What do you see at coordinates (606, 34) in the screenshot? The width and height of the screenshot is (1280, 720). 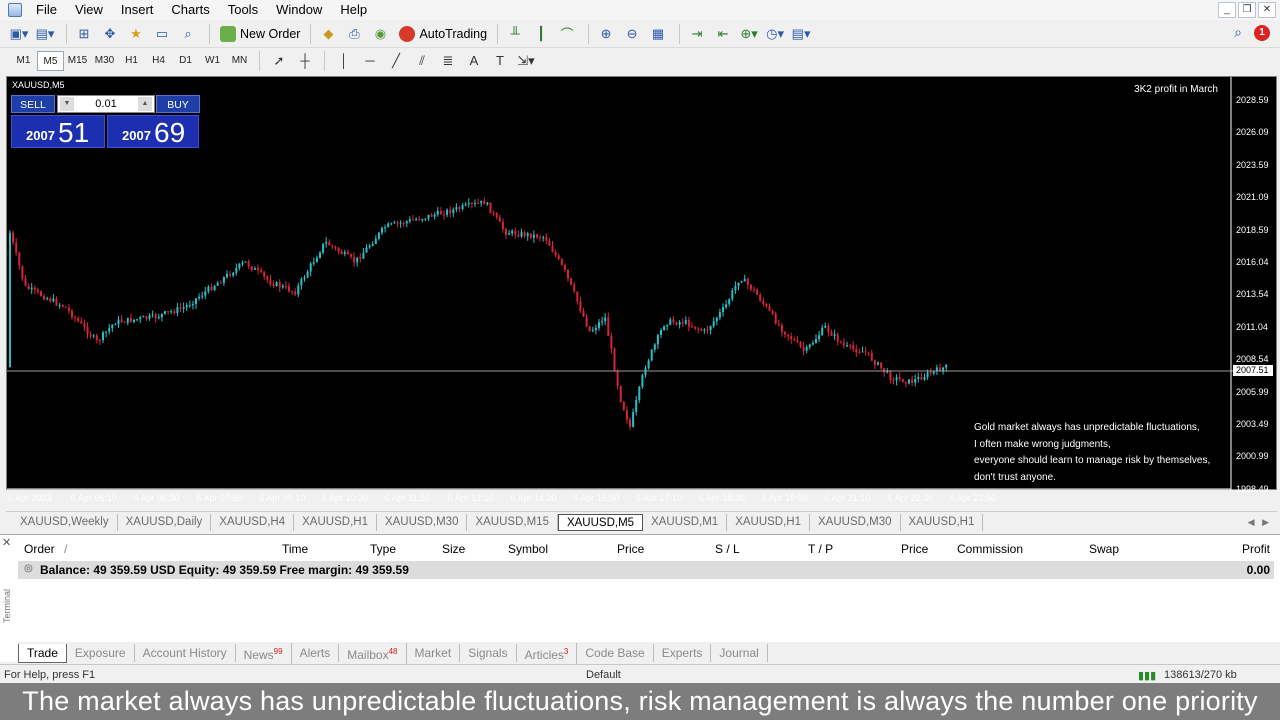 I see `zoom-in-icon: ⊕` at bounding box center [606, 34].